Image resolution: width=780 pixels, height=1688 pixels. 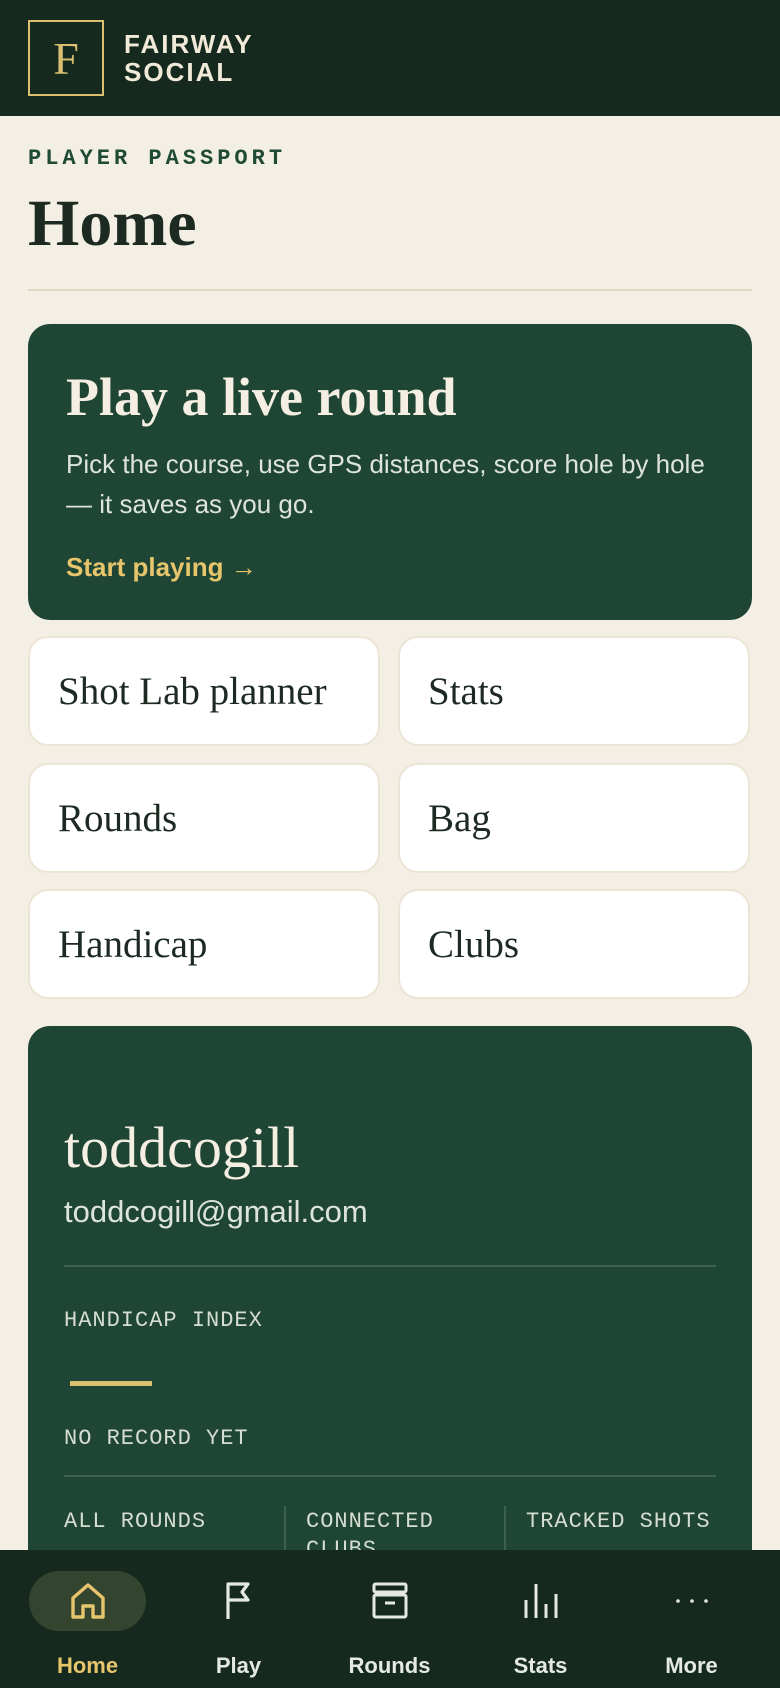 What do you see at coordinates (390, 290) in the screenshot?
I see `header-divider` at bounding box center [390, 290].